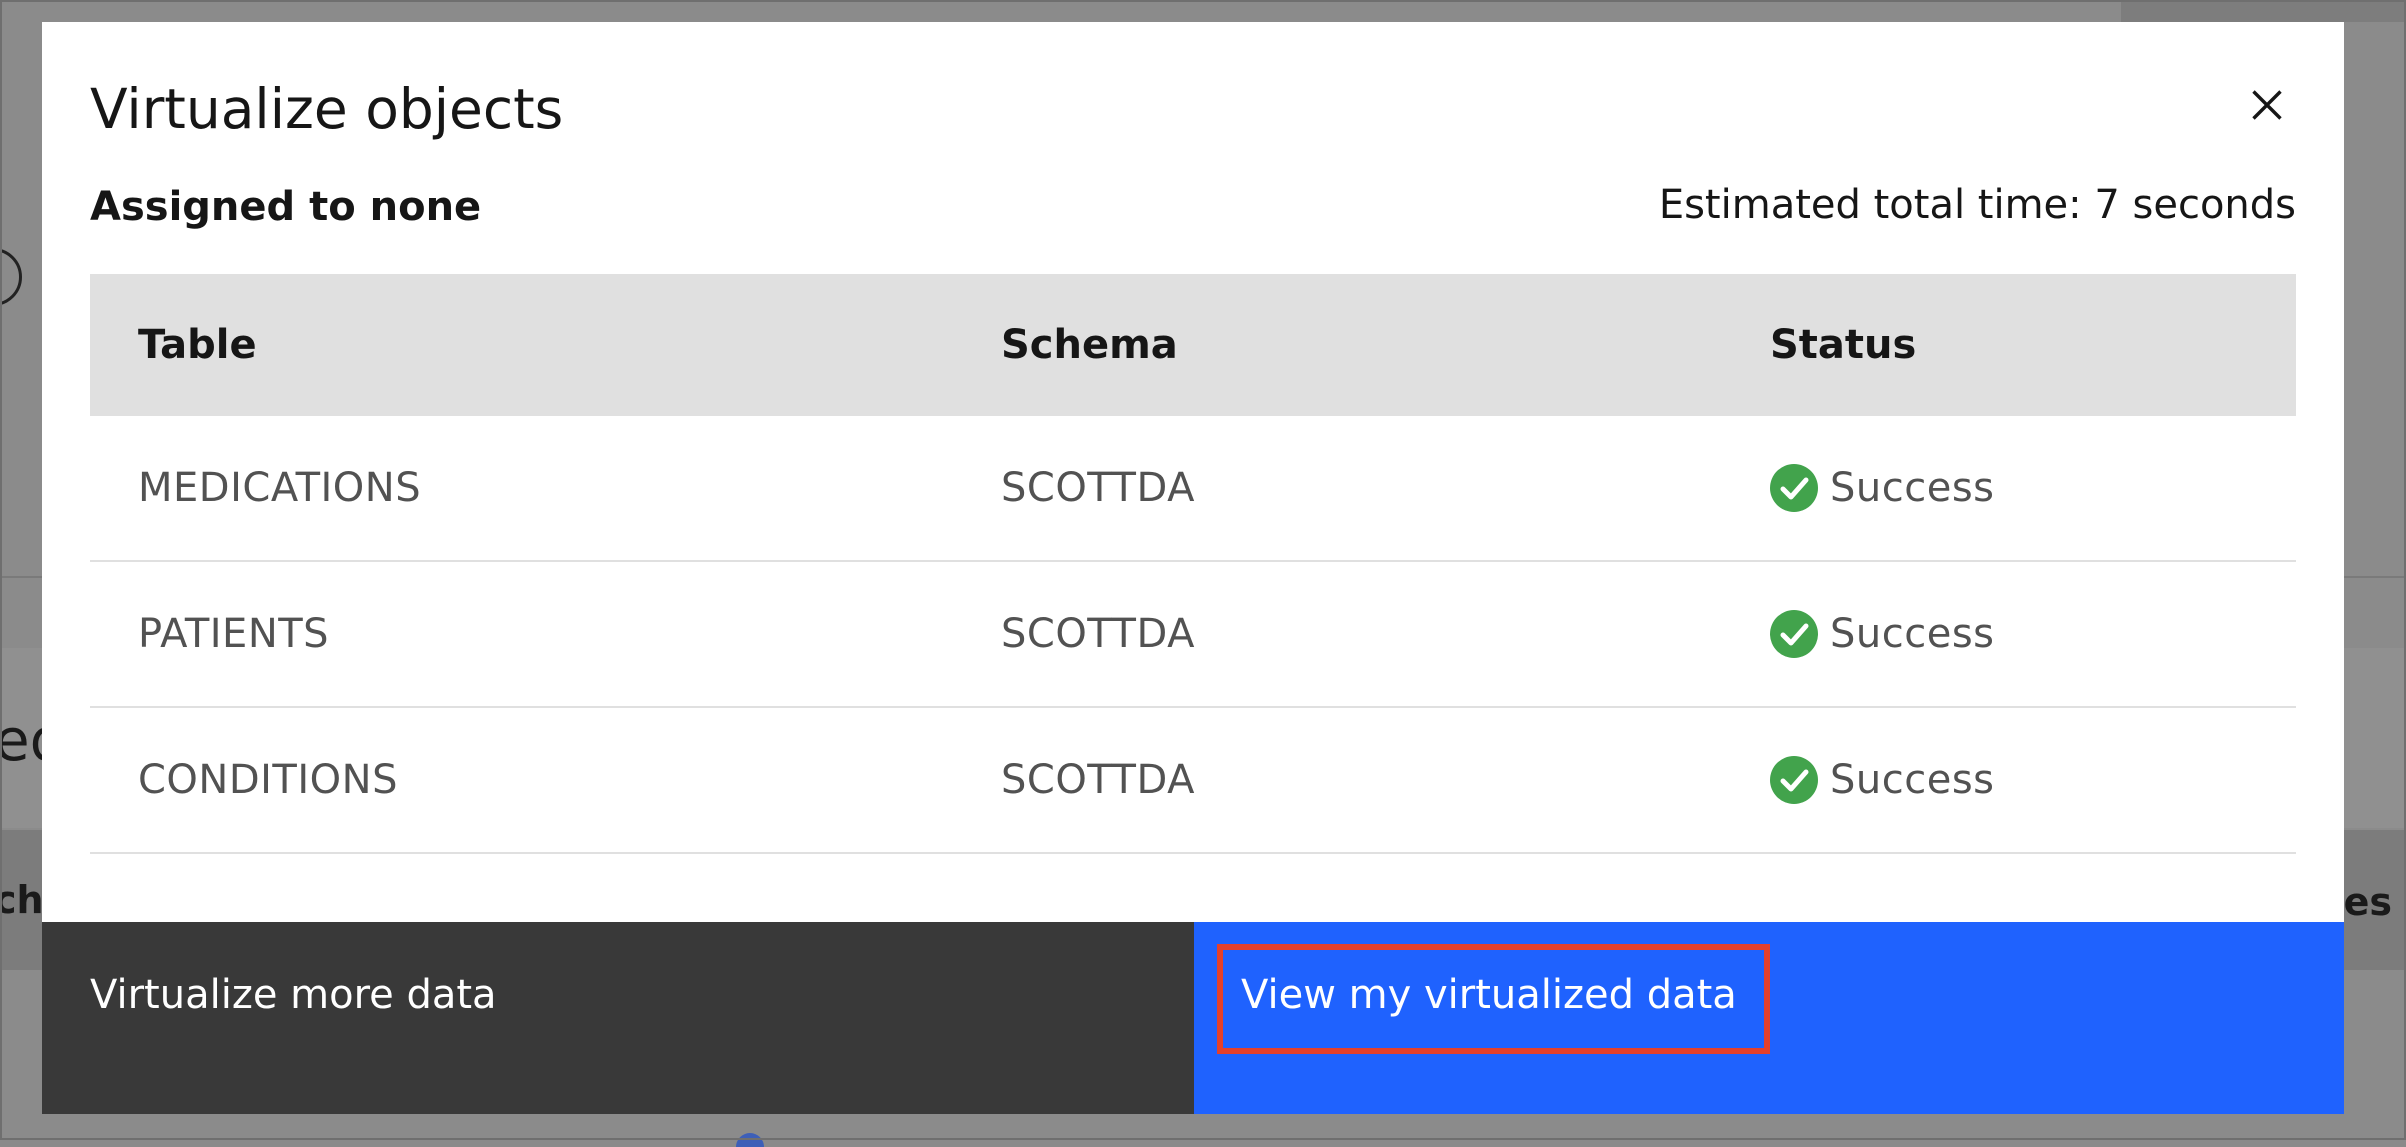  Describe the element at coordinates (11, 277) in the screenshot. I see `background-circle-icon` at that location.